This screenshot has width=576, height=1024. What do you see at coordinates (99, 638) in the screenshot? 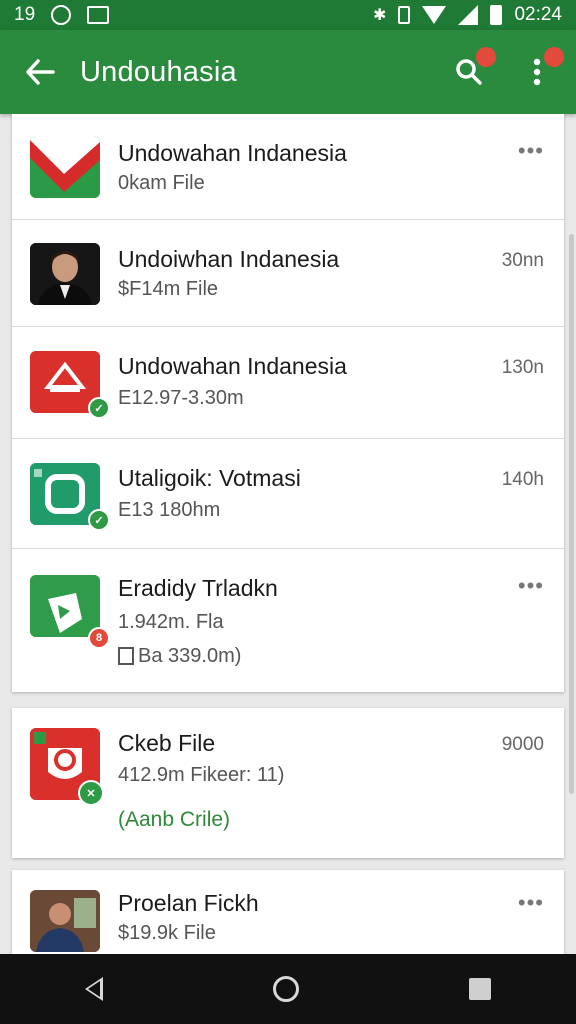
I see `alert-badge-icon: 8` at bounding box center [99, 638].